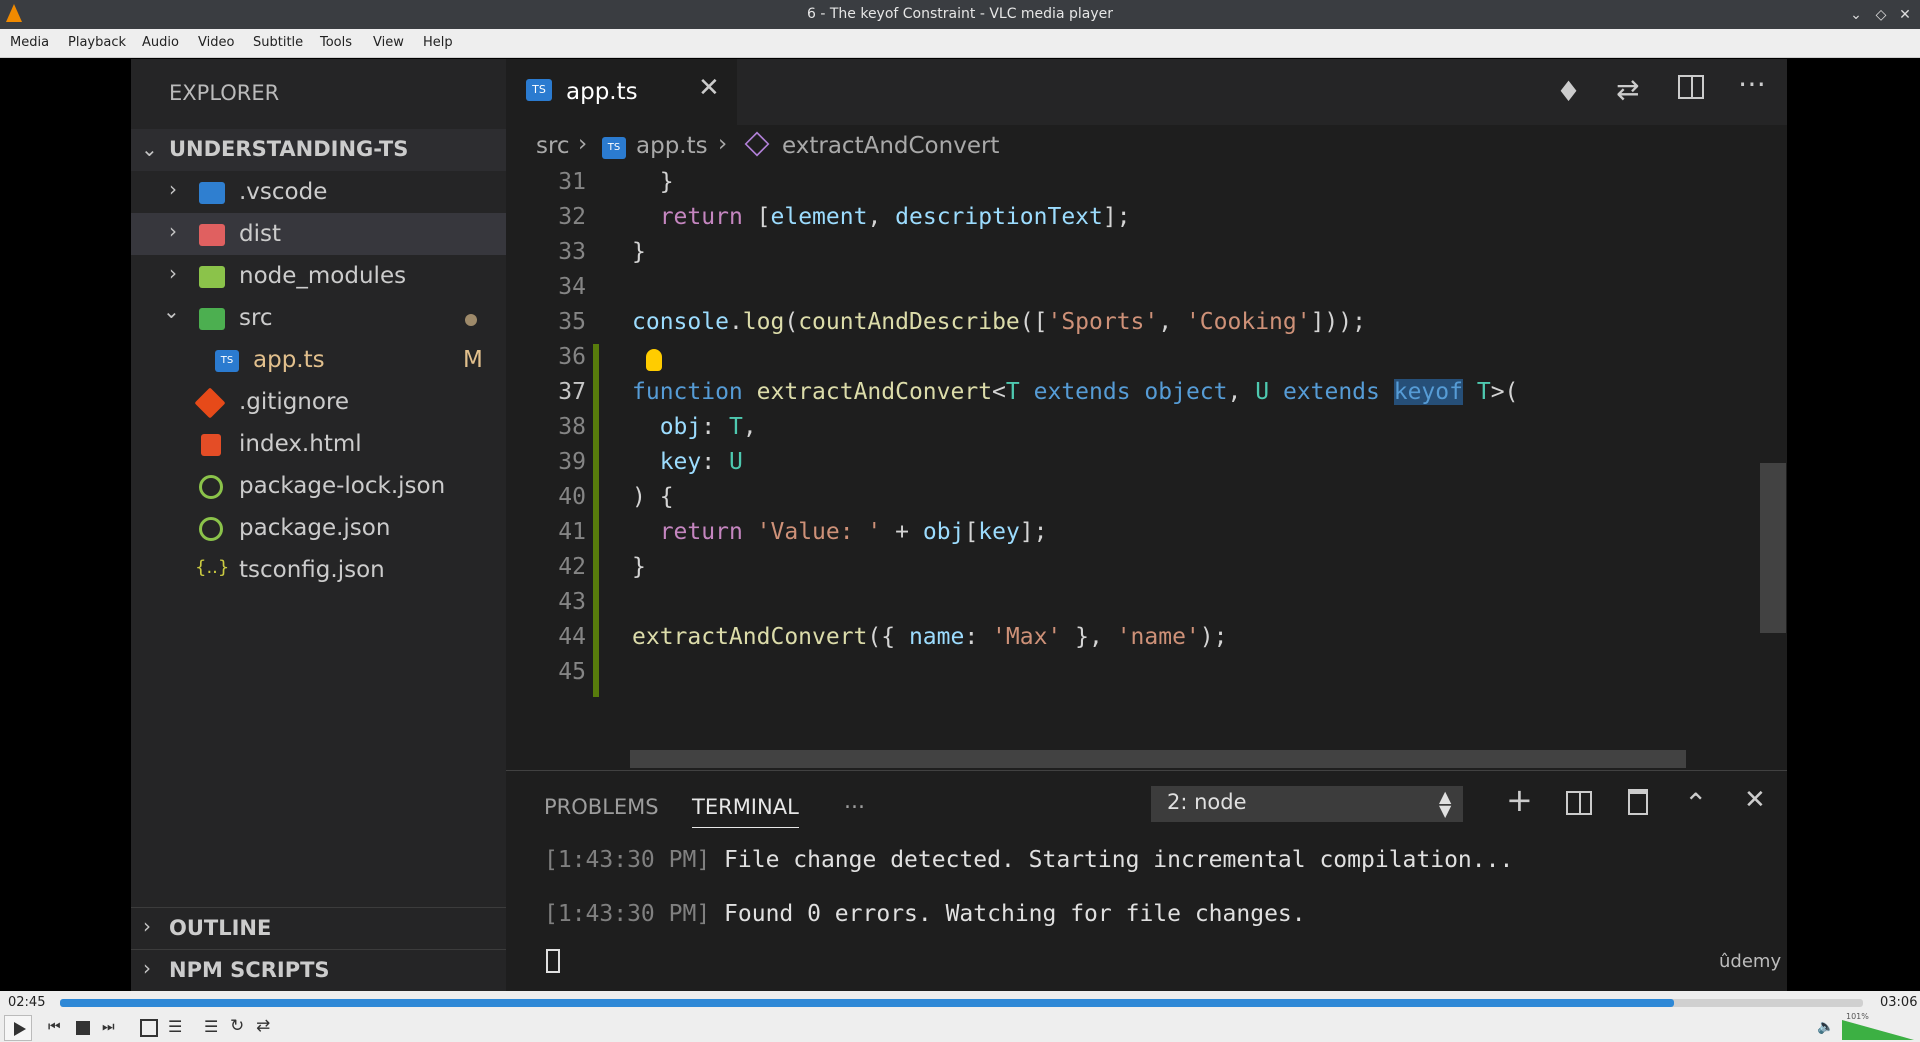 This screenshot has height=1042, width=1920. What do you see at coordinates (709, 88) in the screenshot?
I see `close-tab-icon: ✕` at bounding box center [709, 88].